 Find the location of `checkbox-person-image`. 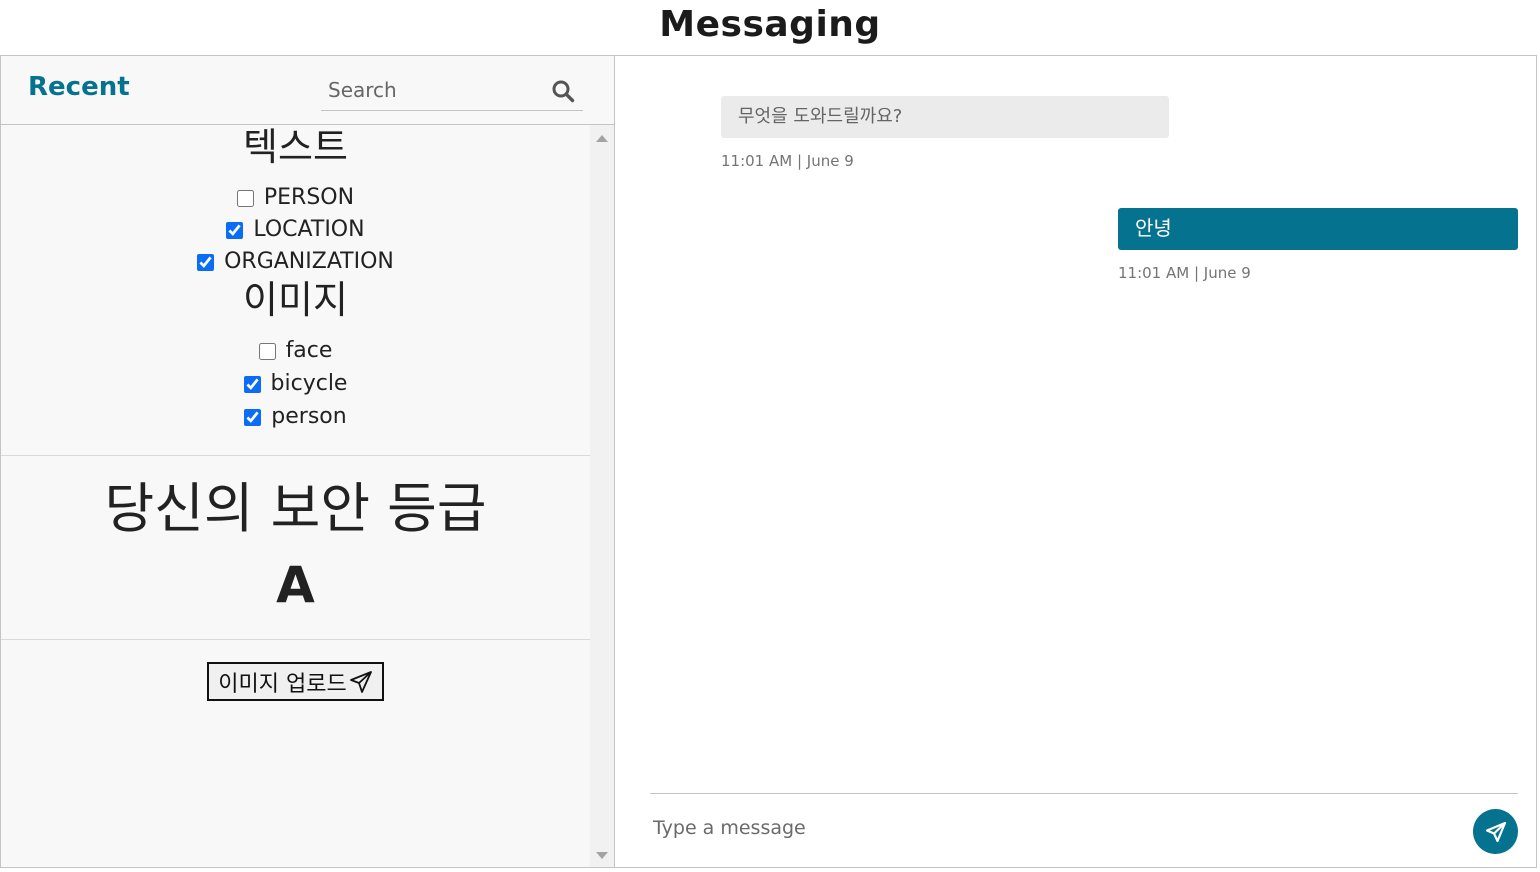

checkbox-person-image is located at coordinates (253, 417).